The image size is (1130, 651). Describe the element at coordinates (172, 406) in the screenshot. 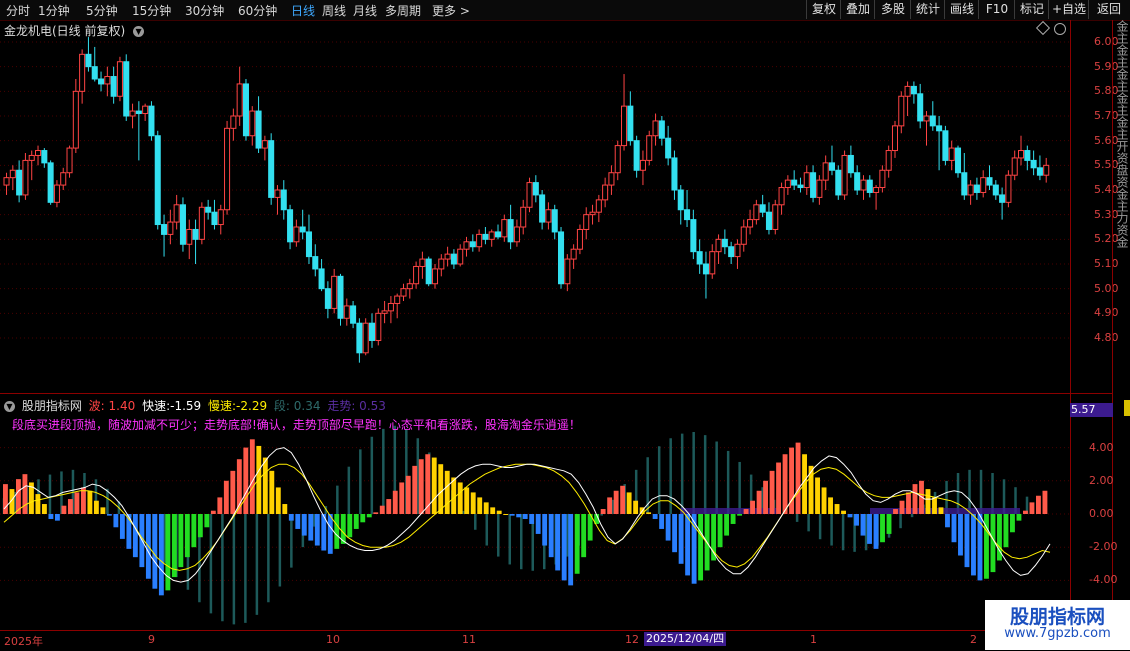

I see `fast-value: 快速:-1.59` at that location.